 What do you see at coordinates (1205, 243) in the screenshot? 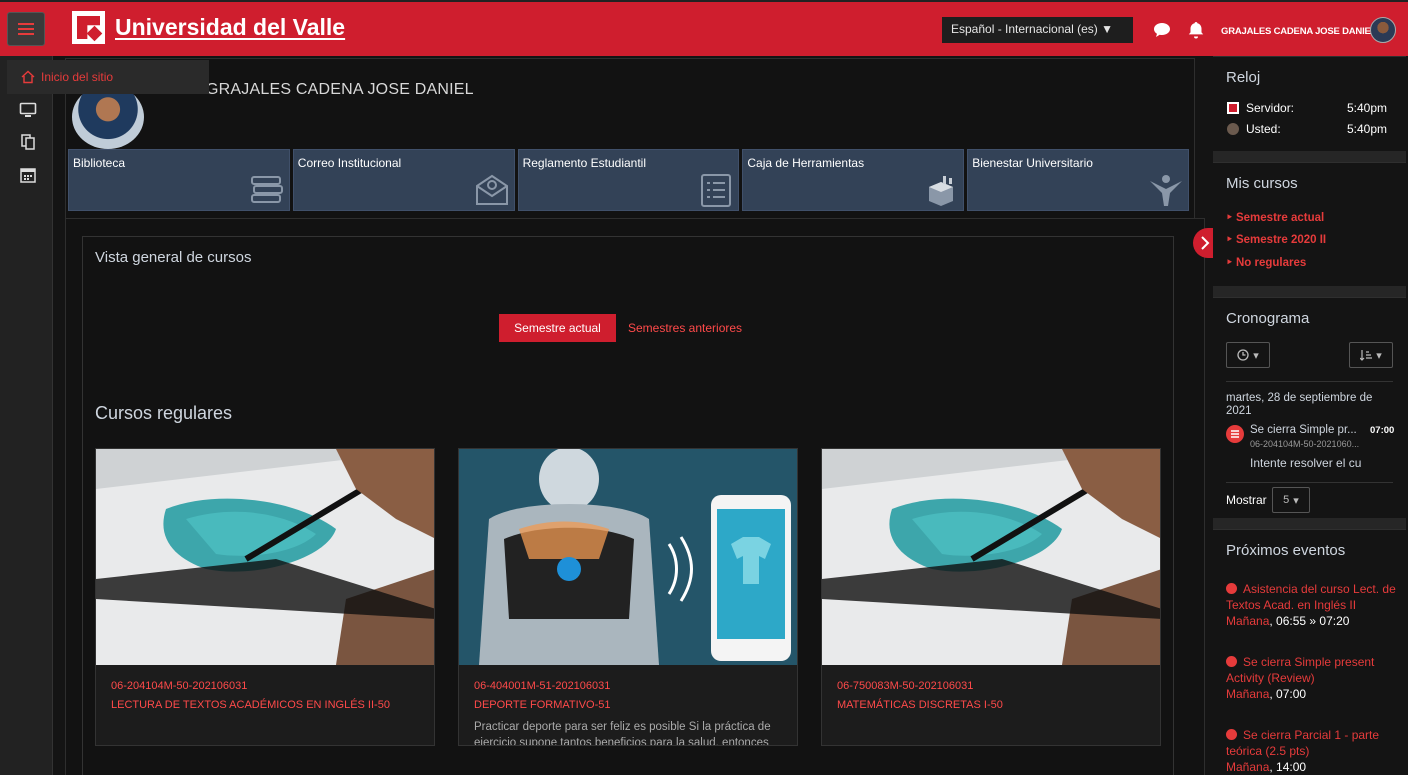
I see `chevron-right-icon` at bounding box center [1205, 243].